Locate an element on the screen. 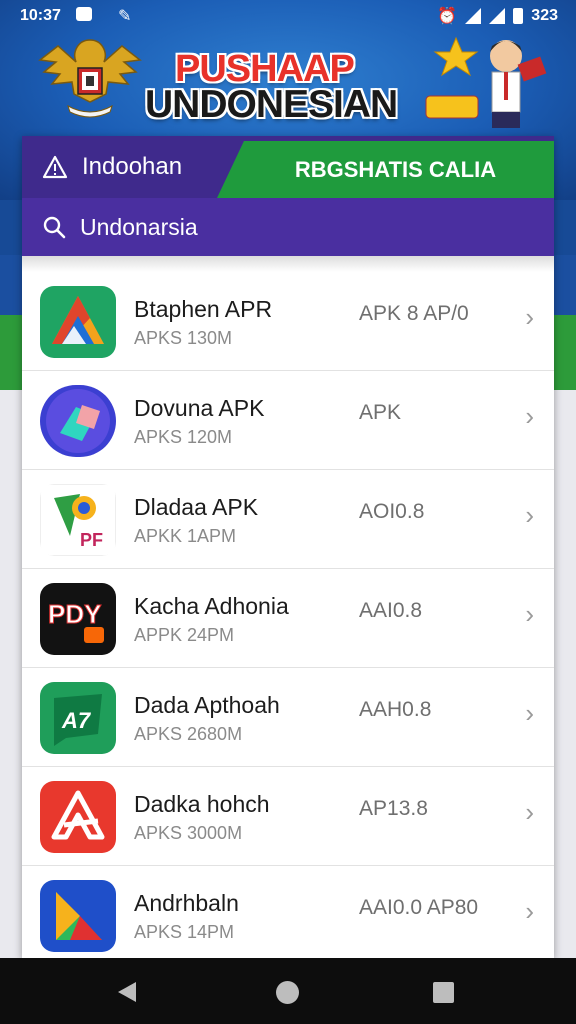 The height and width of the screenshot is (1024, 576). list-top-divider is located at coordinates (288, 264).